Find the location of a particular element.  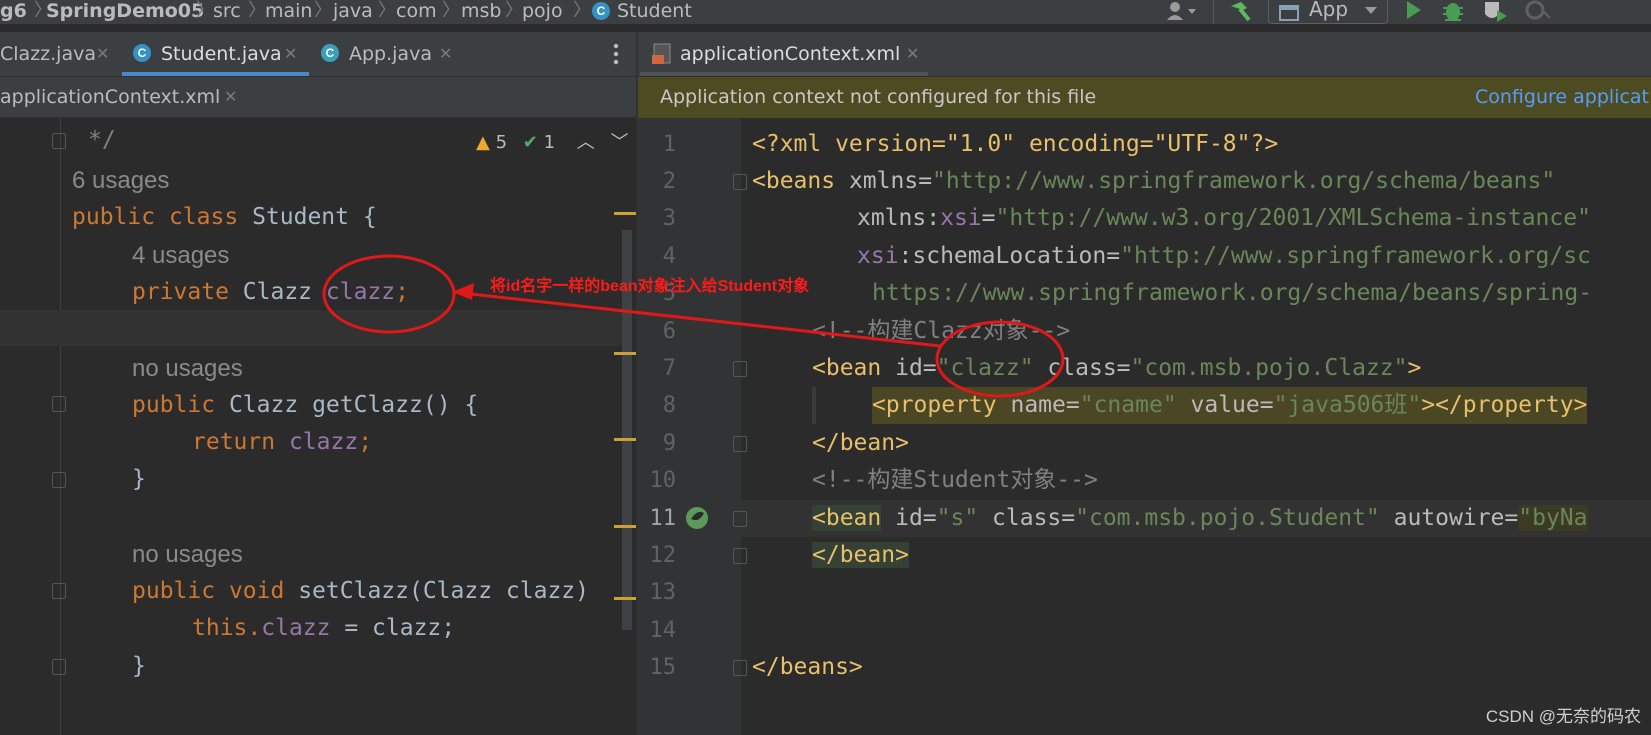

annotation-arrowhead is located at coordinates (463, 291).